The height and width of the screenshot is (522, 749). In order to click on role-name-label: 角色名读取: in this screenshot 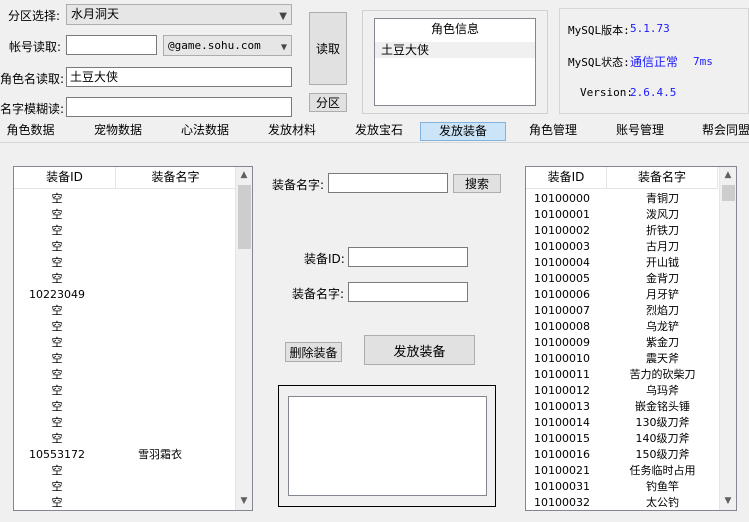, I will do `click(32, 79)`.